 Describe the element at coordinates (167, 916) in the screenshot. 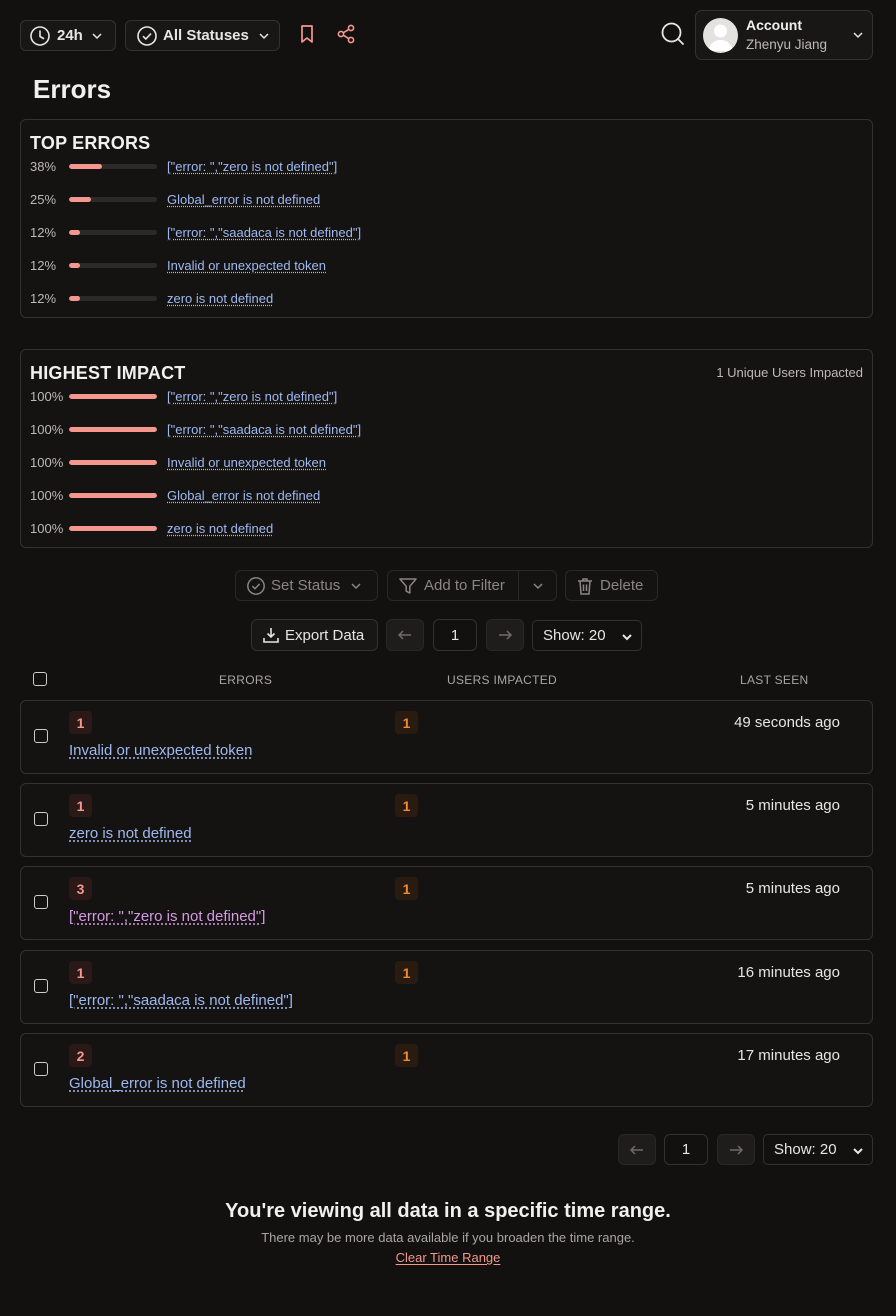

I see `error-link: ["error: ","zero is not defined"]` at that location.